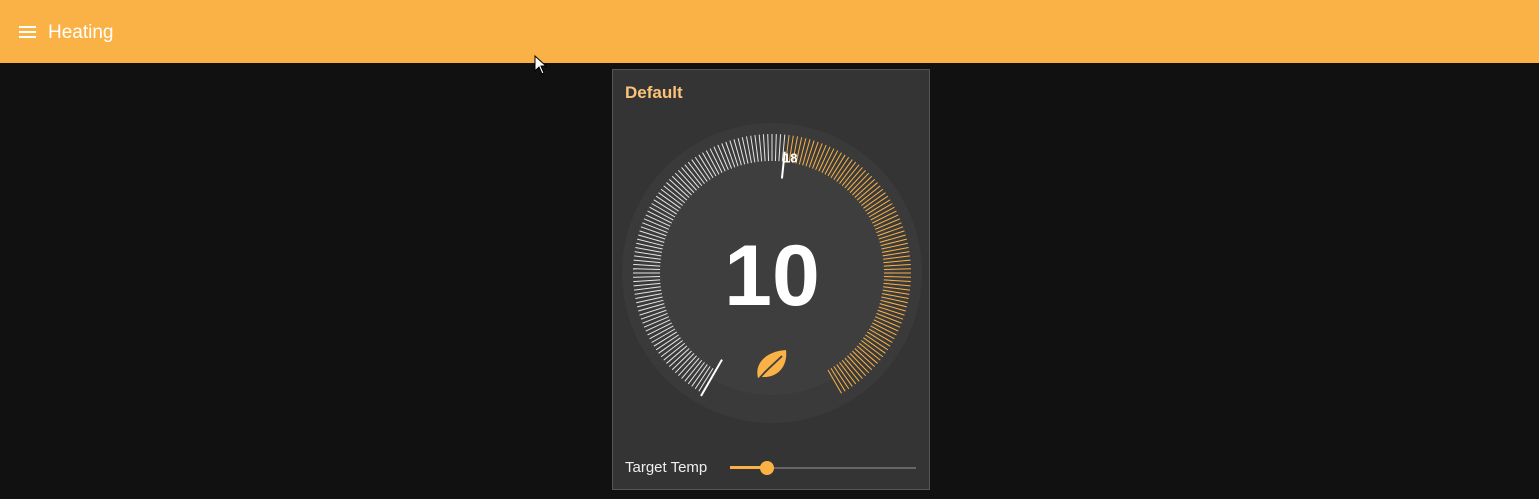 Image resolution: width=1539 pixels, height=499 pixels. I want to click on hamburger-menu-icon, so click(27, 33).